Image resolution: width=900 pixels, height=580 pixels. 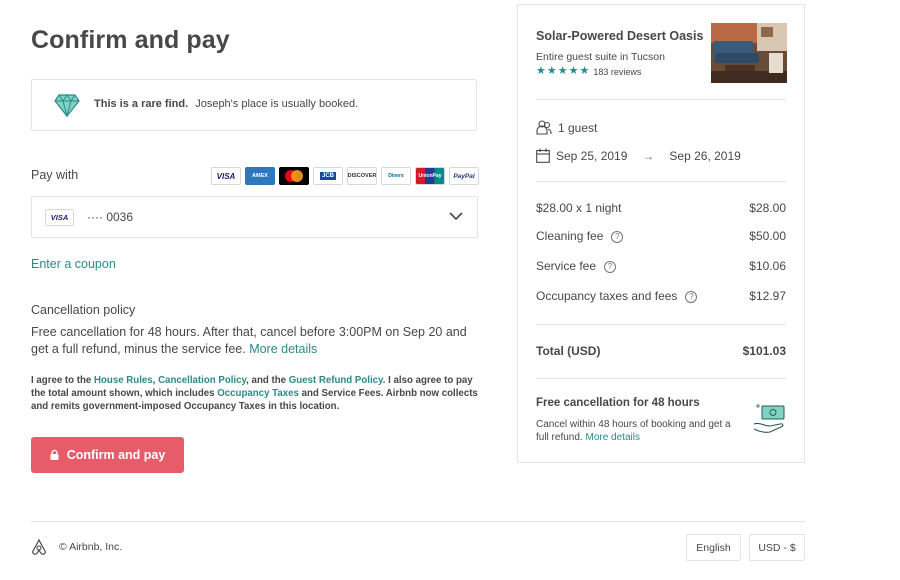 What do you see at coordinates (336, 380) in the screenshot?
I see `guest-refund-policy-link: Guest Refund Policy` at bounding box center [336, 380].